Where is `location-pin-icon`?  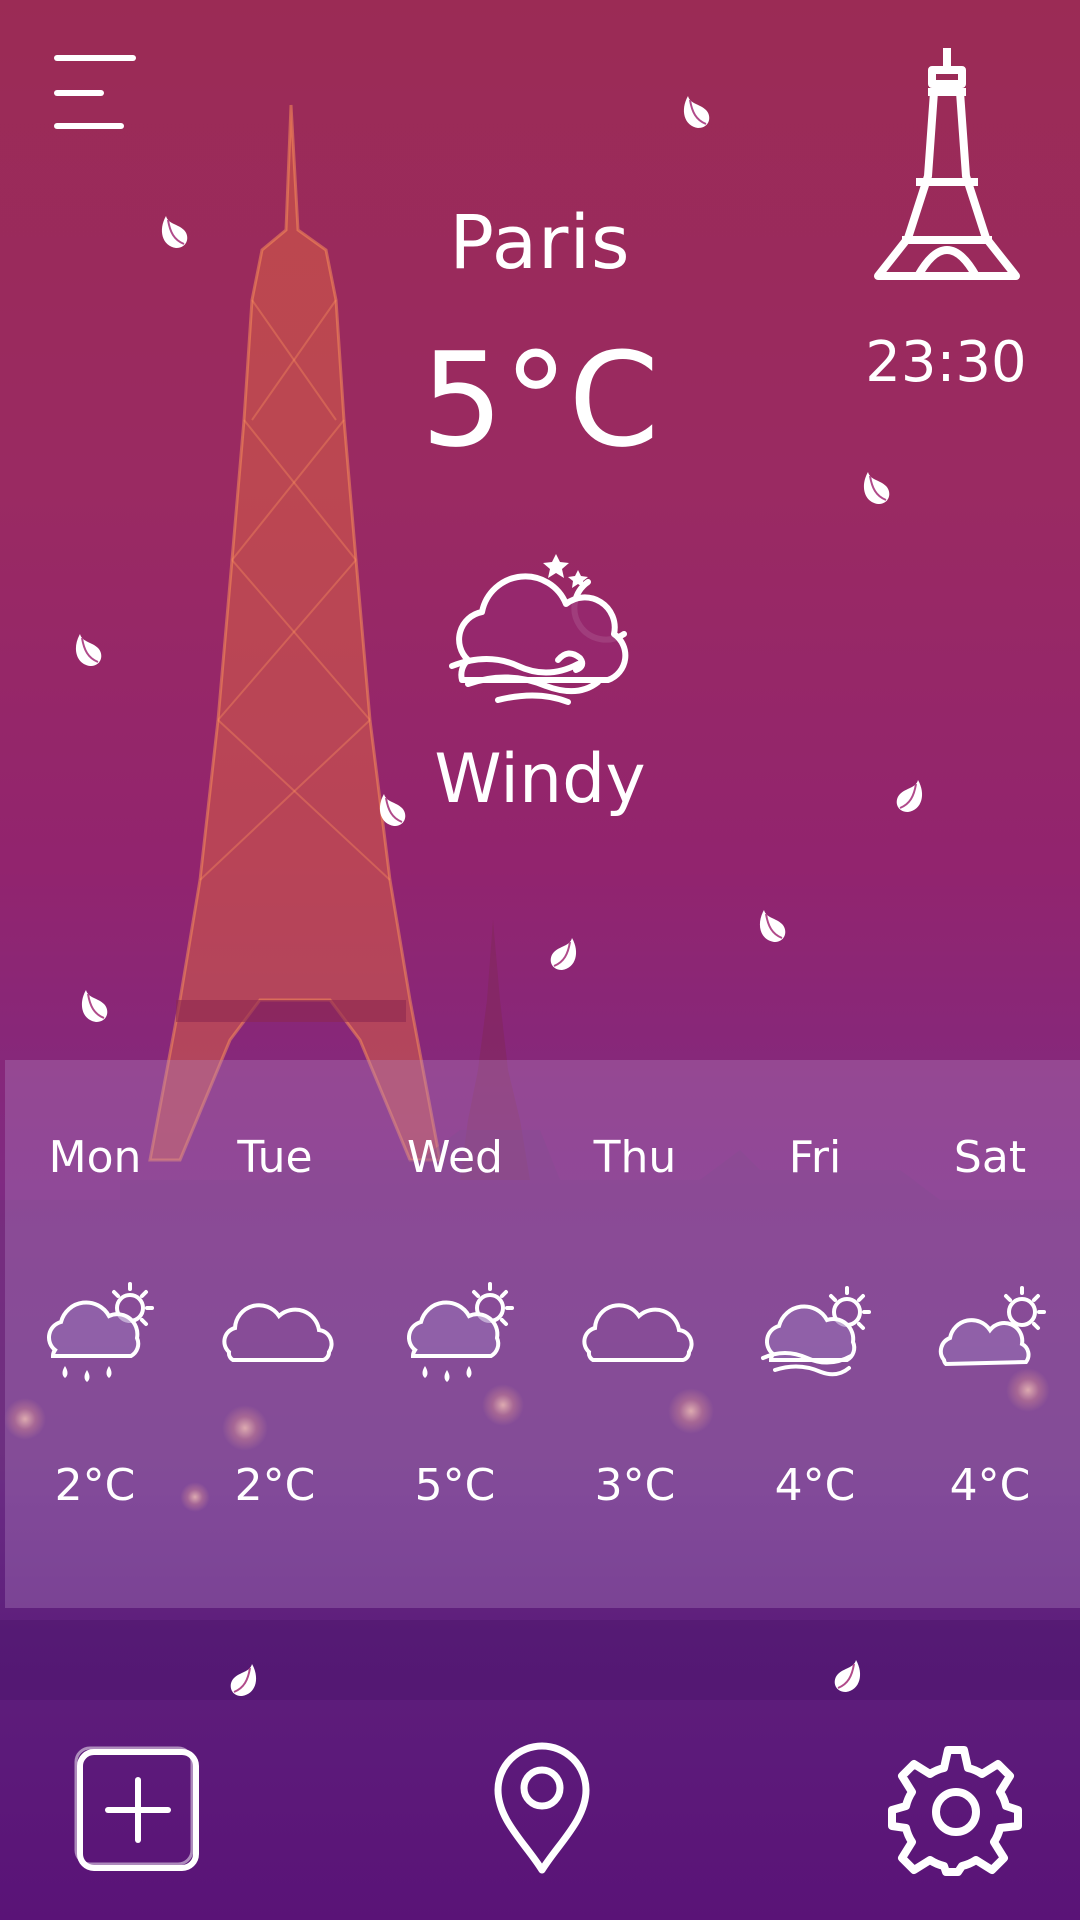
location-pin-icon is located at coordinates (542, 1808).